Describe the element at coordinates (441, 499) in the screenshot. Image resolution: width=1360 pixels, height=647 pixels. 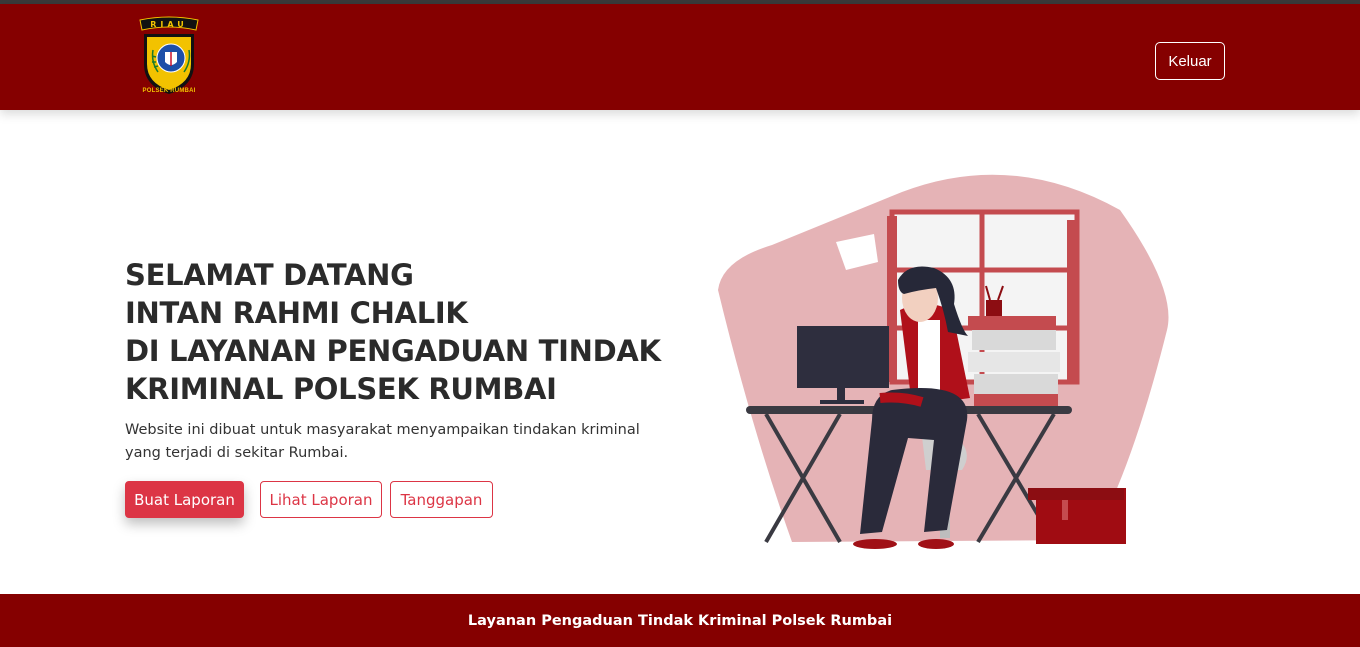
I see `responses-button: Tanggapan` at that location.